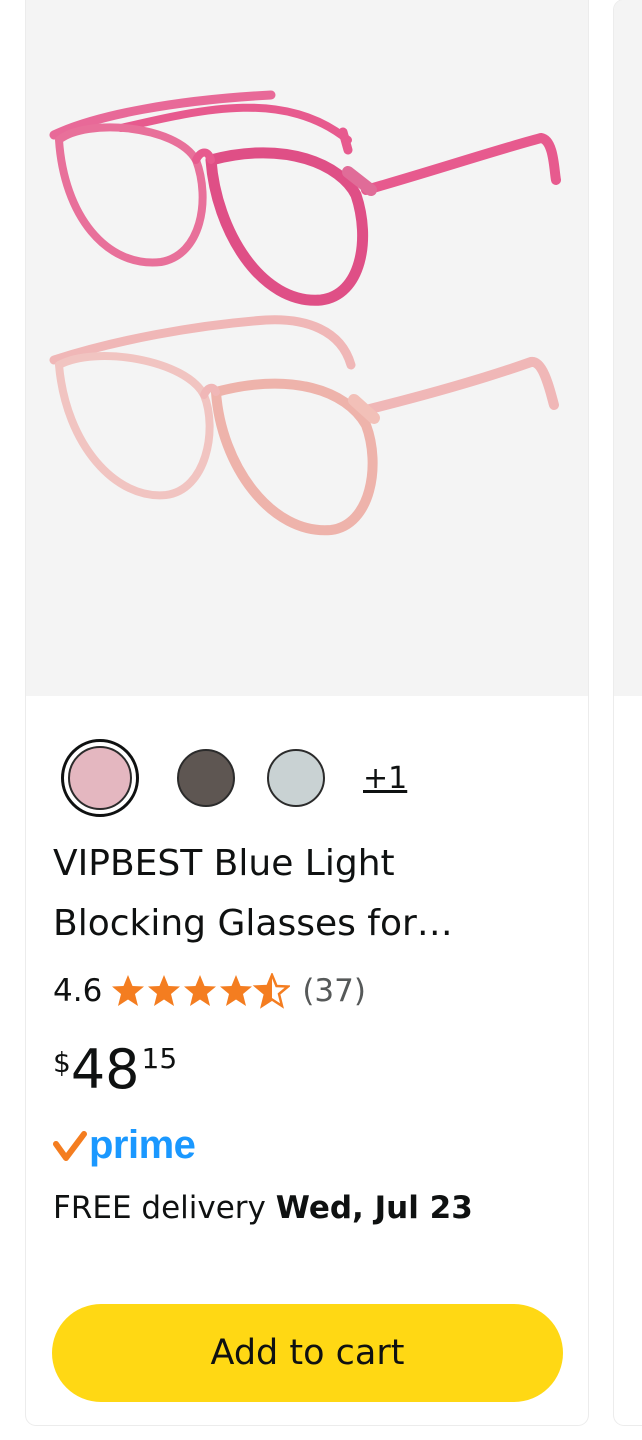  What do you see at coordinates (78, 991) in the screenshot?
I see `rating-value: 4.6` at bounding box center [78, 991].